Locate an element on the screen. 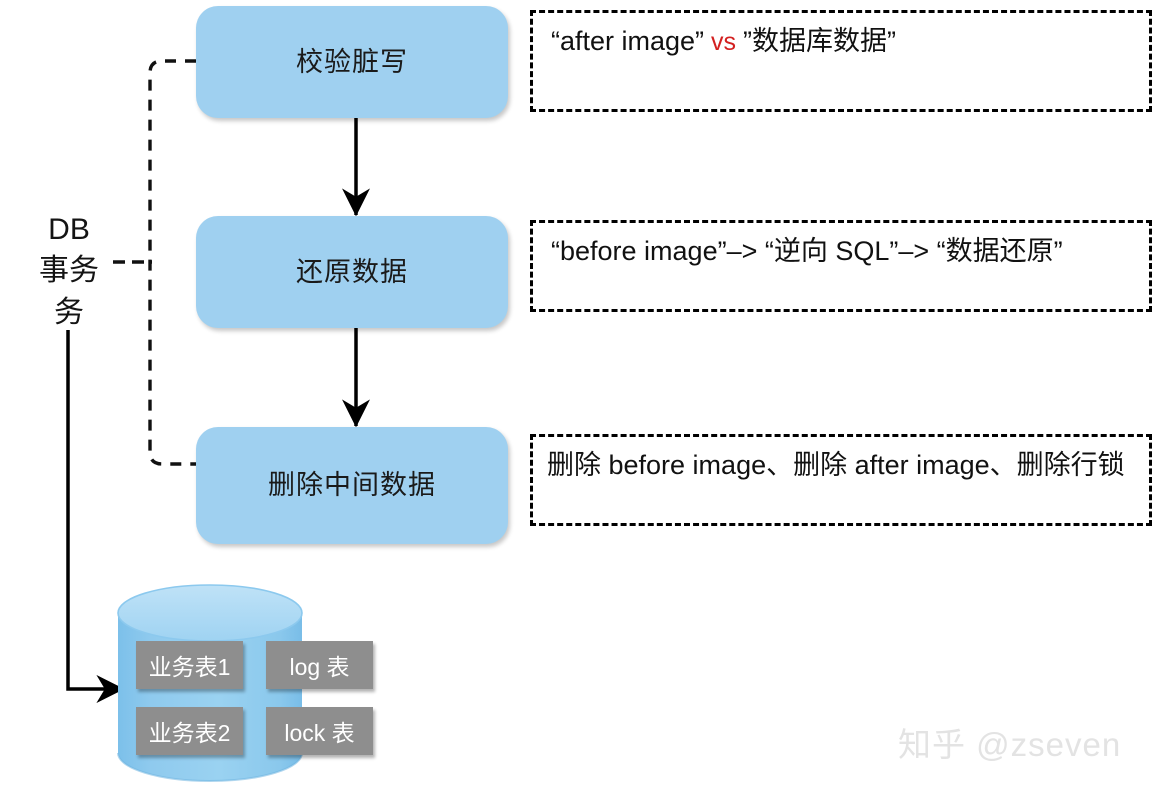  db-transaction-label: DB 事务 务 is located at coordinates (69, 271).